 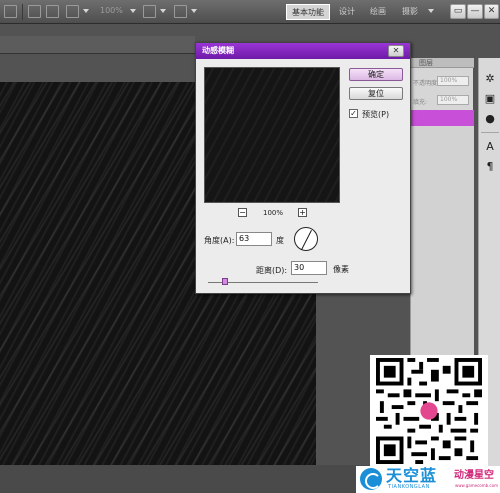 What do you see at coordinates (426, 83) in the screenshot?
I see `opacity-label: 不透明度:` at bounding box center [426, 83].